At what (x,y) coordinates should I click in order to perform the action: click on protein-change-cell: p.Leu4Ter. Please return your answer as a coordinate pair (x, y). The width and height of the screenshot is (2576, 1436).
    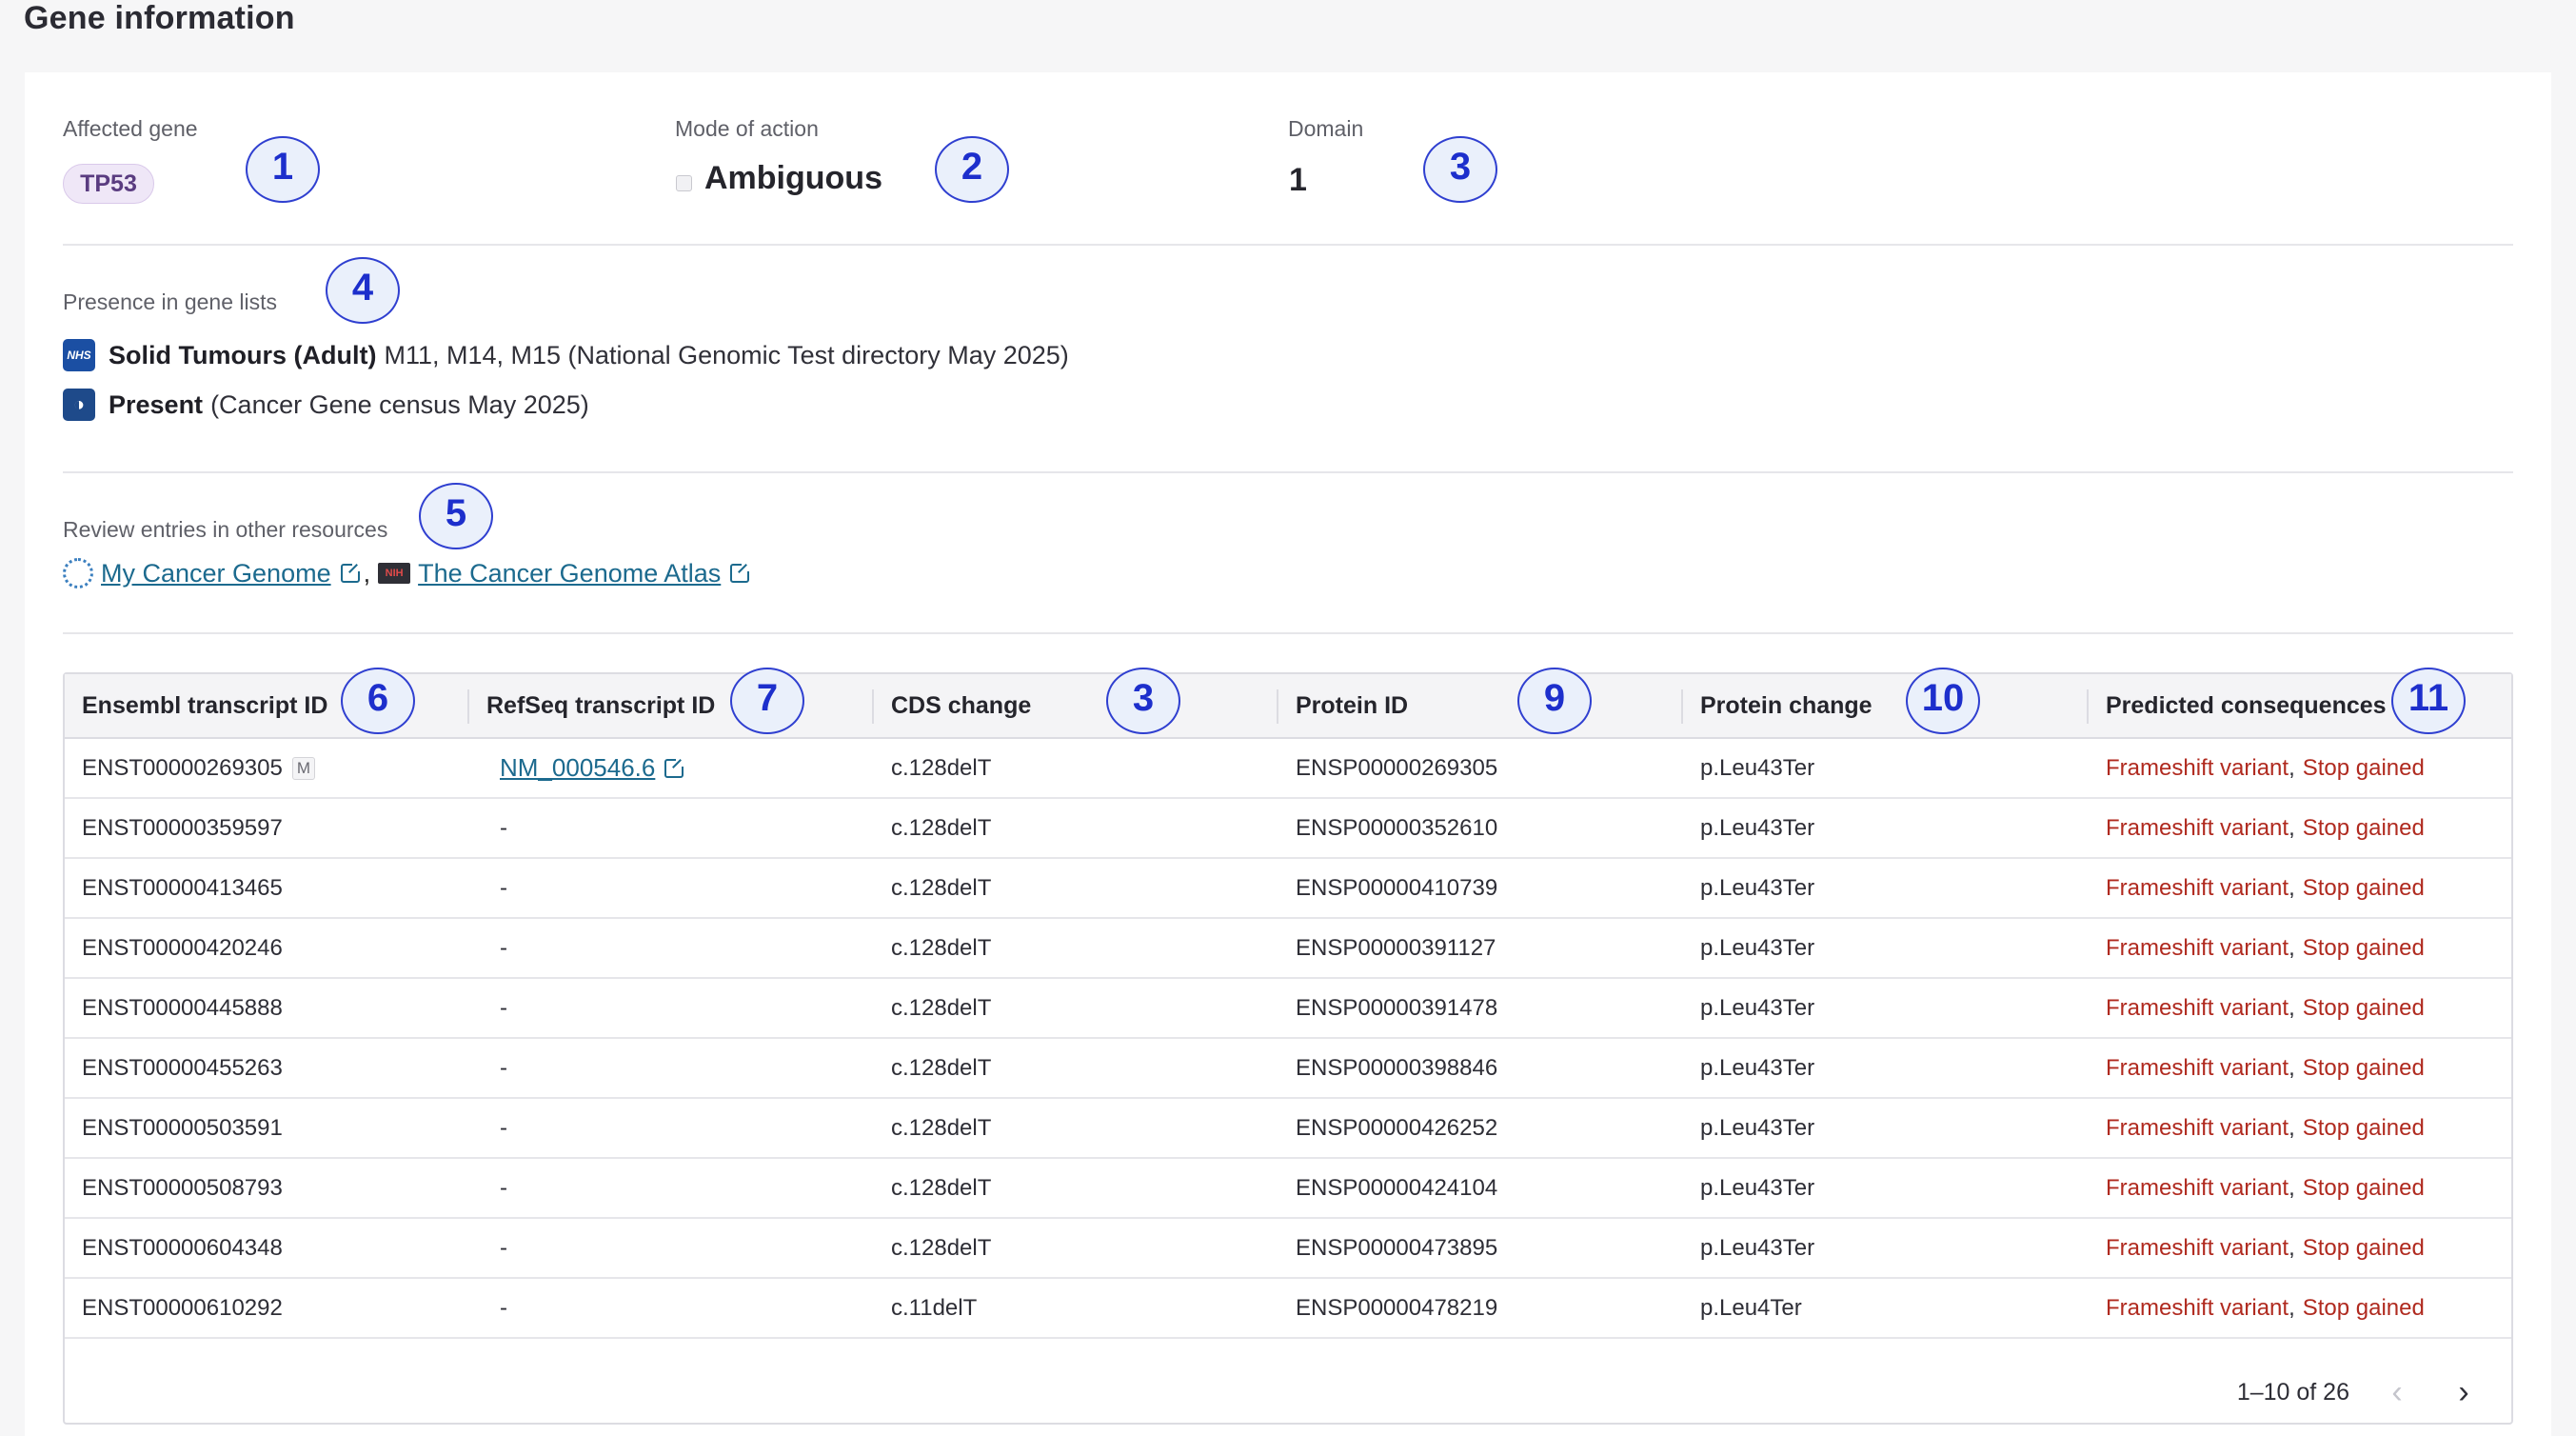
    Looking at the image, I should click on (1751, 1307).